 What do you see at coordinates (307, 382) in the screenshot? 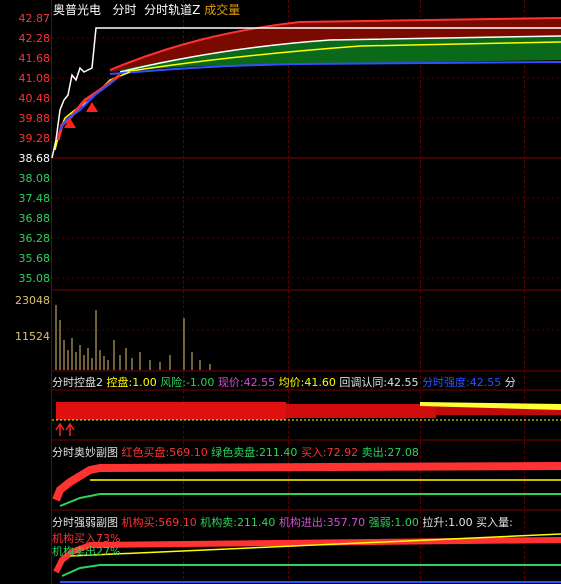
I see `panel1-item-avg: 均价:41.60` at bounding box center [307, 382].